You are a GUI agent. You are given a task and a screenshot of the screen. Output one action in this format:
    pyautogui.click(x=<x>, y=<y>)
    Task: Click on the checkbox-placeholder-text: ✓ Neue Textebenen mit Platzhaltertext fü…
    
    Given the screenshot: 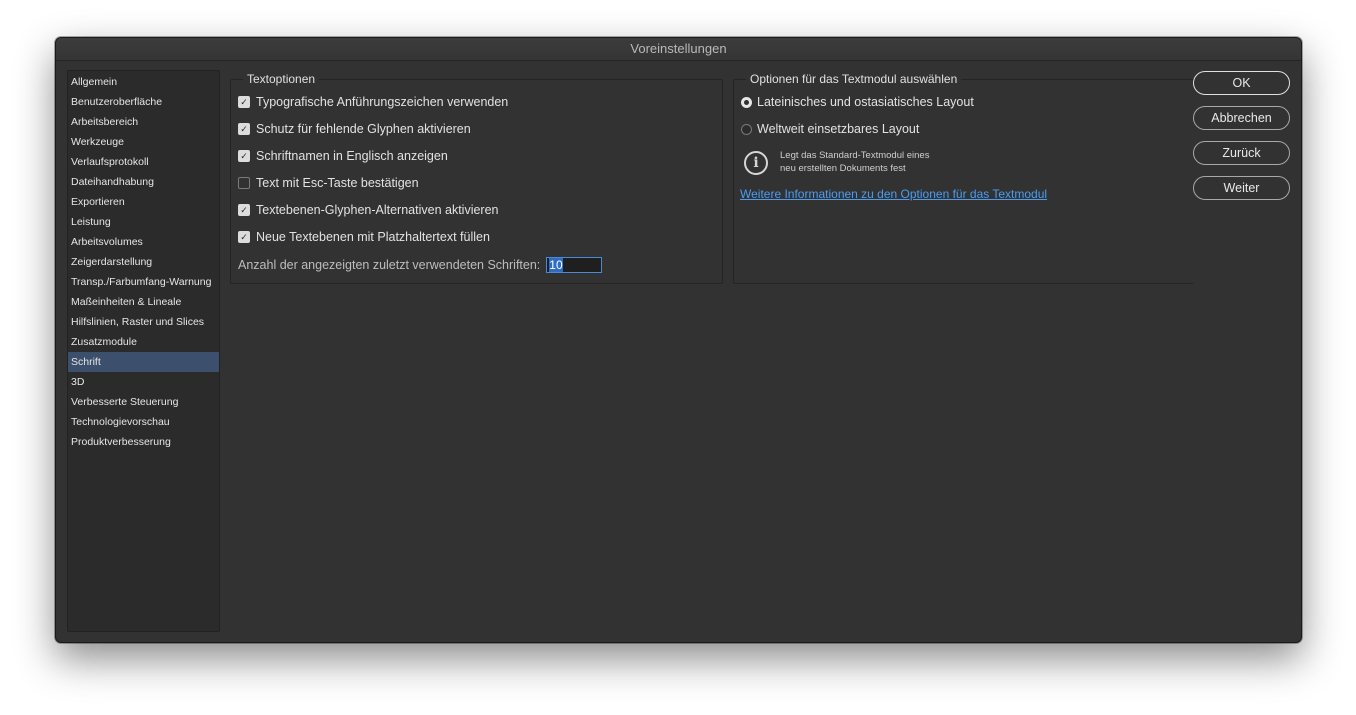 What is the action you would take?
    pyautogui.click(x=364, y=237)
    